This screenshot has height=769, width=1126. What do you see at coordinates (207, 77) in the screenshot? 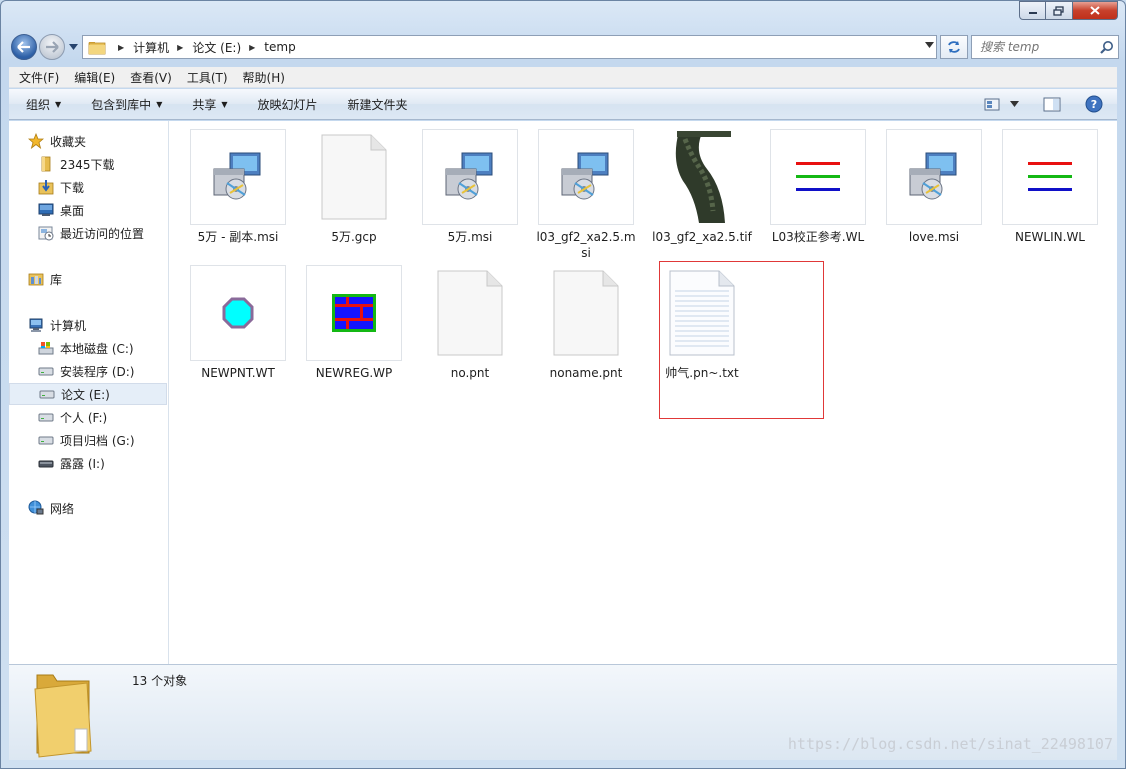
I see `menu-tools: 工具(T)` at bounding box center [207, 77].